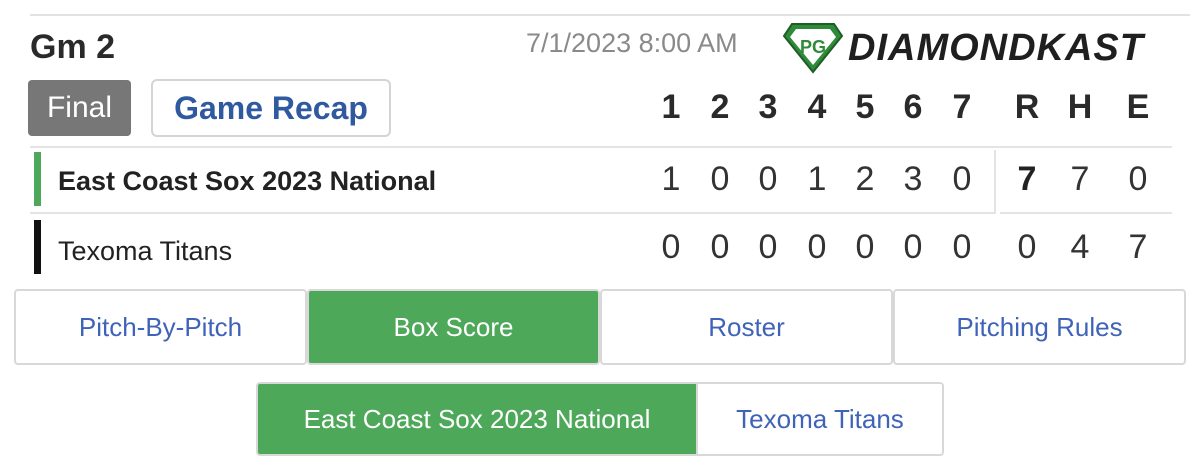  I want to click on diamondkast-logo: PG DIAMONDKAST, so click(963, 48).